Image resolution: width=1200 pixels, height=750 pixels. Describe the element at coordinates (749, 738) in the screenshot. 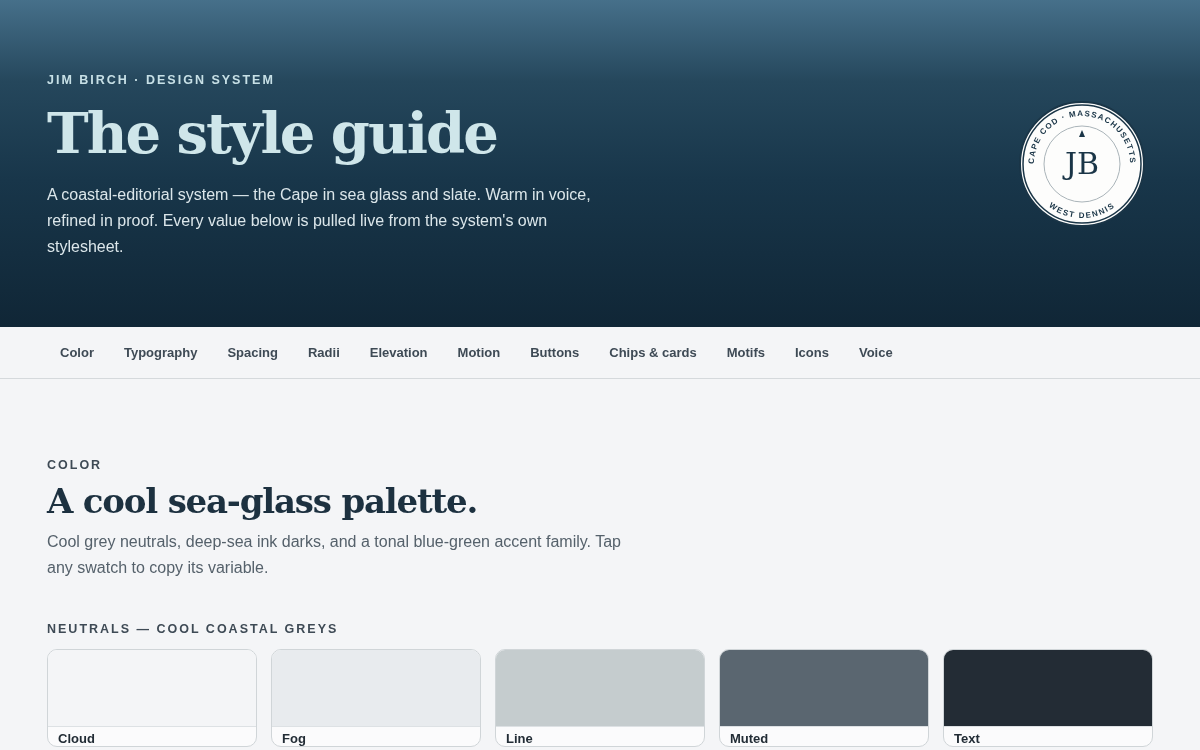

I see `swatch-name: Muted` at that location.